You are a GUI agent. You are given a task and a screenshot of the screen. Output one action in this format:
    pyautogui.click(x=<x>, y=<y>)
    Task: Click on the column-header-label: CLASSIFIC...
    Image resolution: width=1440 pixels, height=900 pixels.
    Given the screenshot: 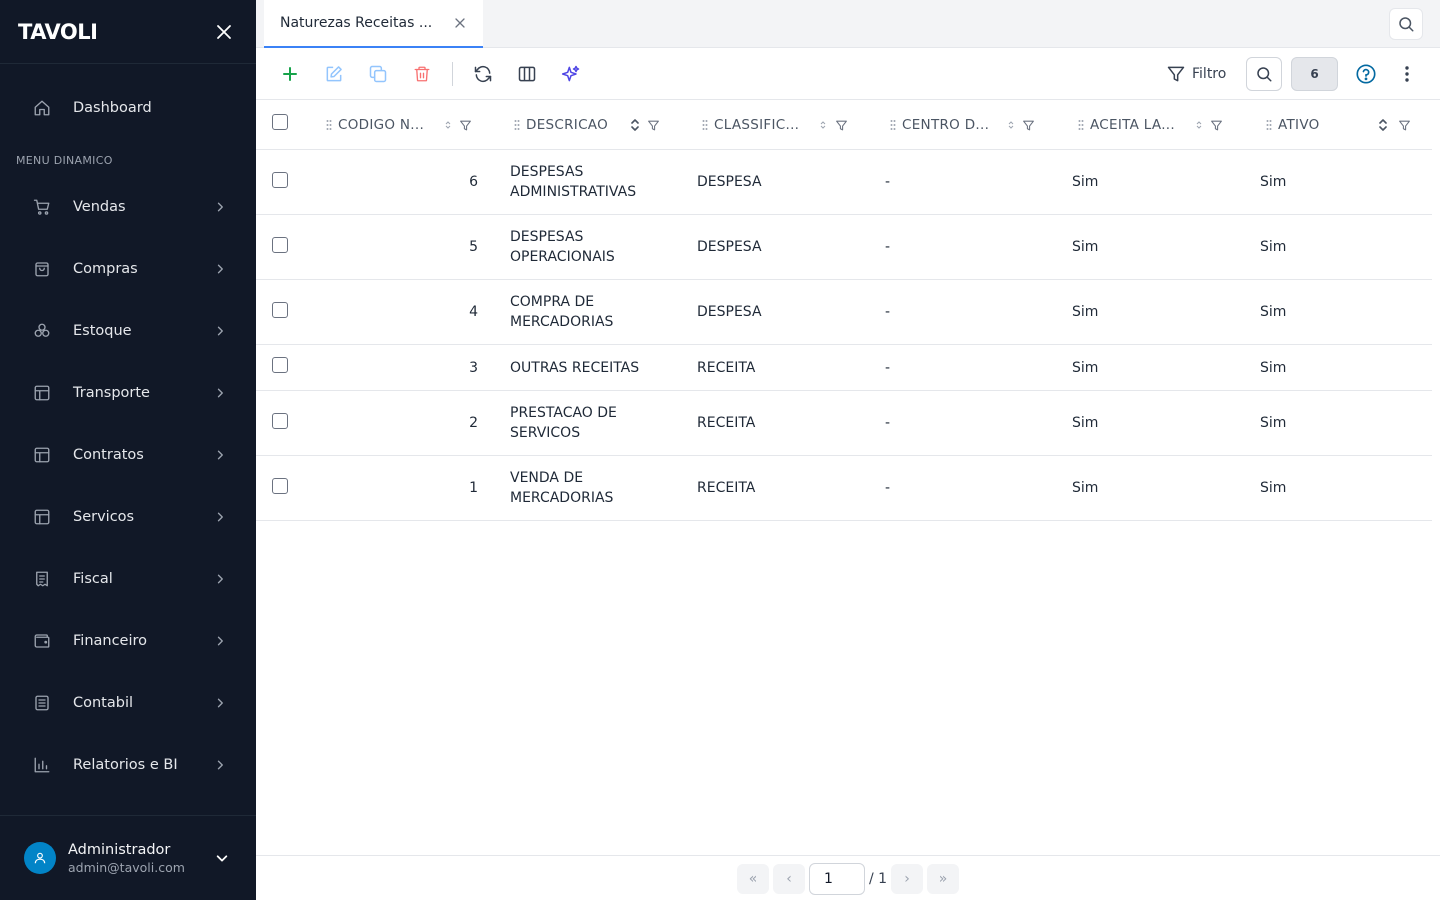 What is the action you would take?
    pyautogui.click(x=757, y=125)
    